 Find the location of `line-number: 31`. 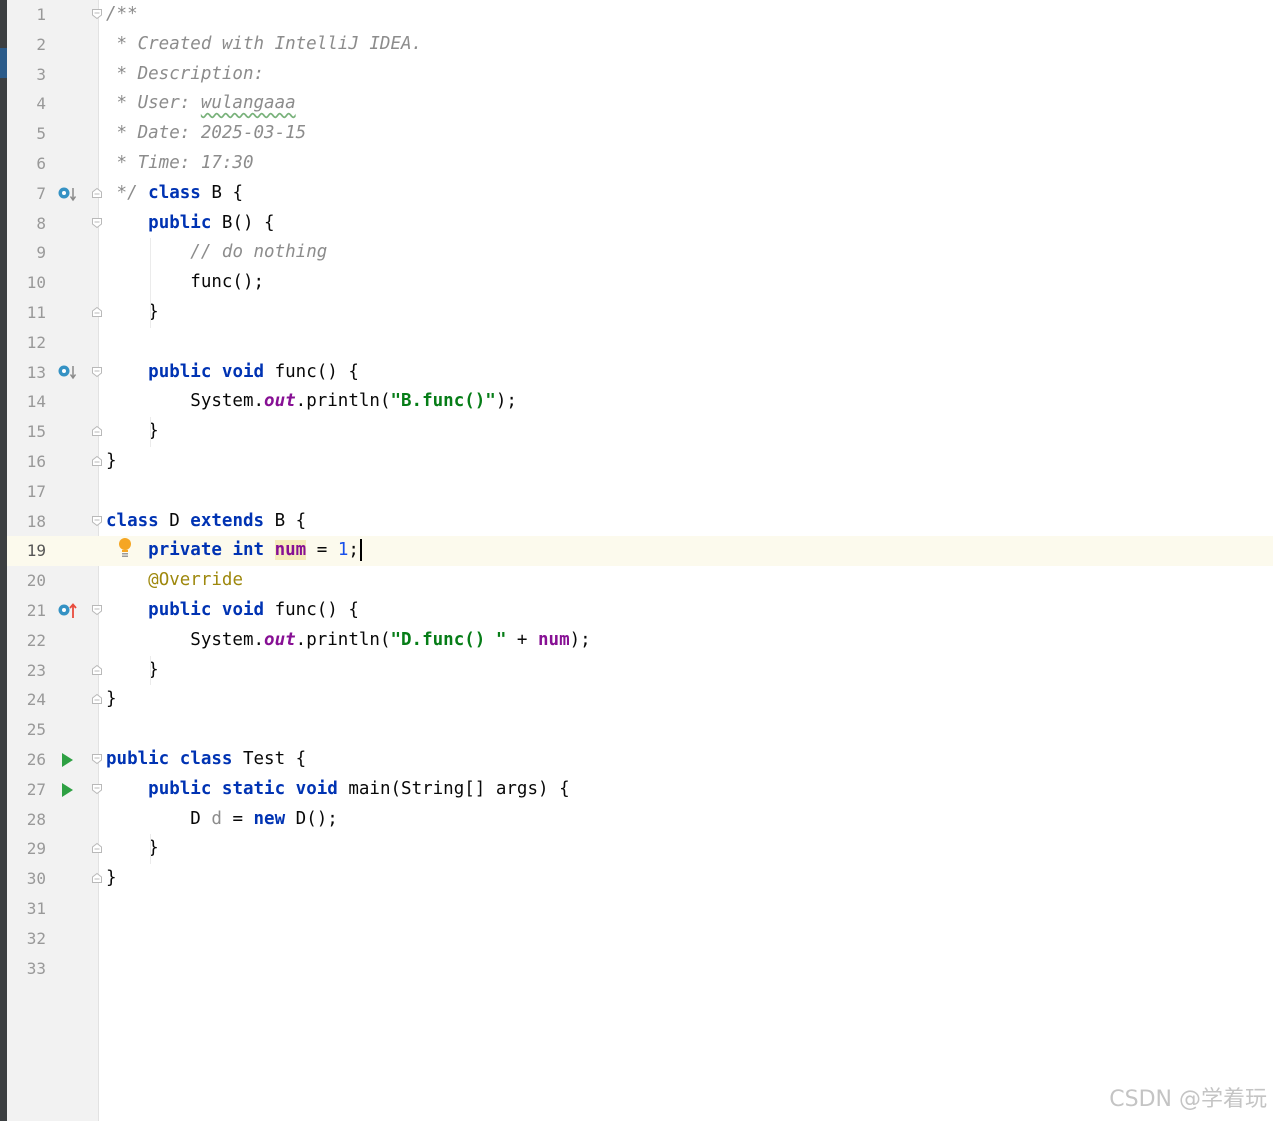

line-number: 31 is located at coordinates (26, 909).